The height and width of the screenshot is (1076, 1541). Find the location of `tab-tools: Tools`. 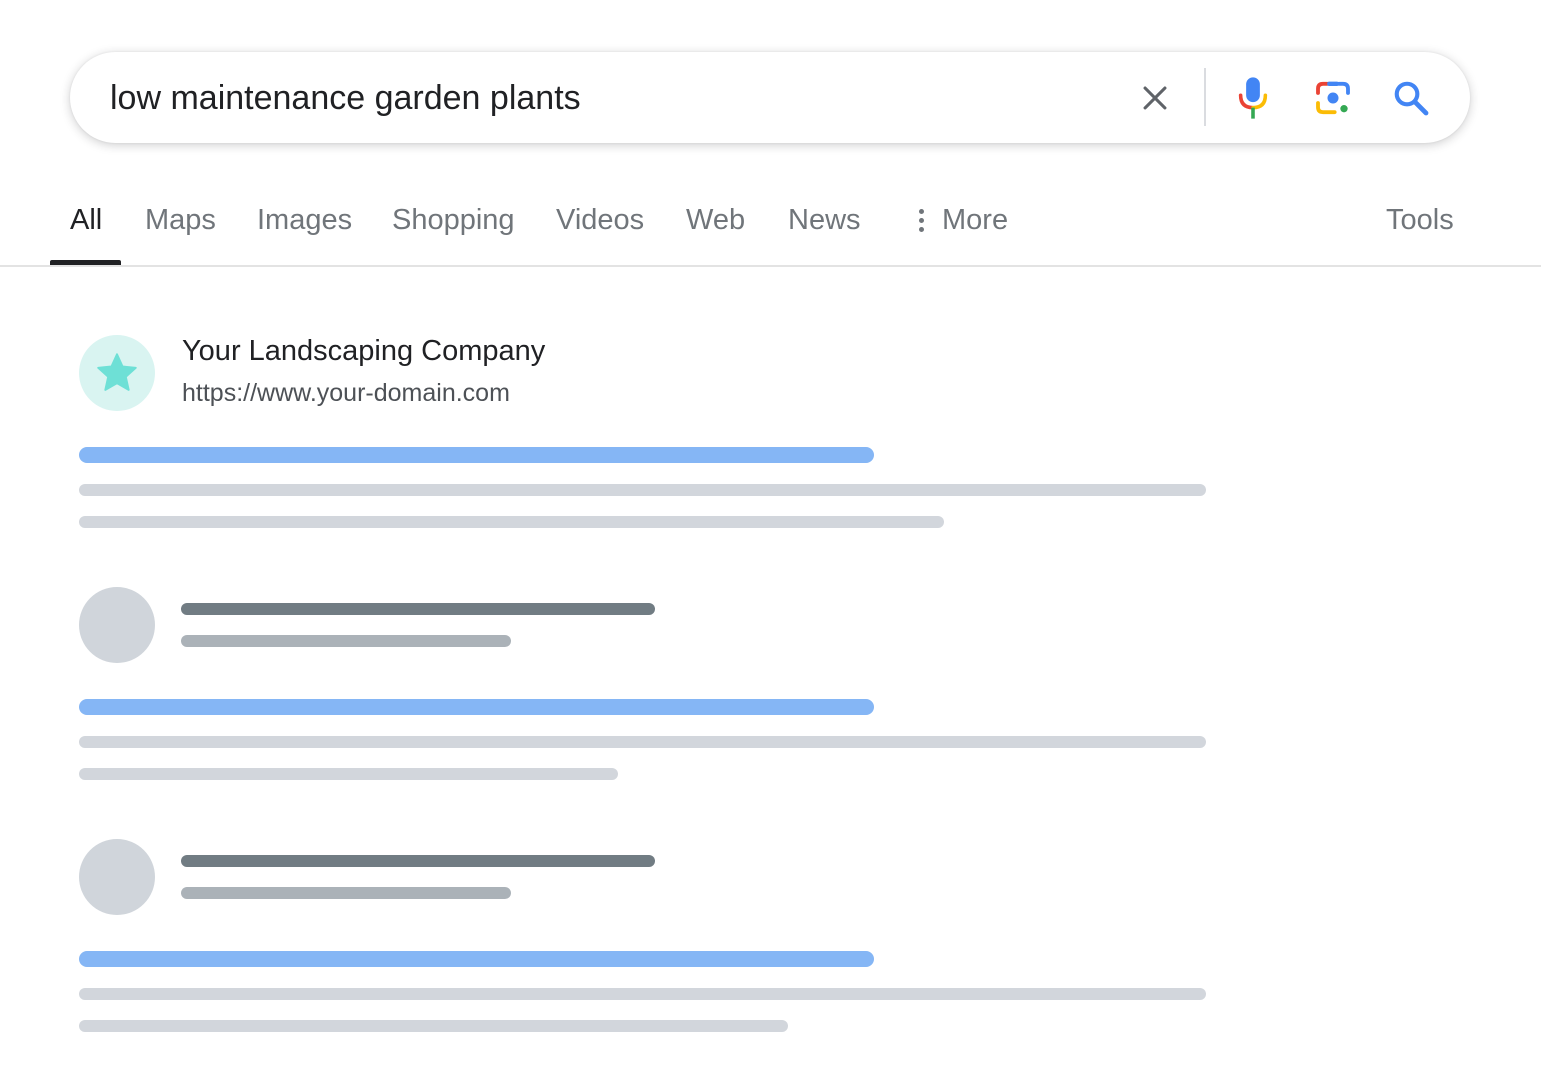

tab-tools: Tools is located at coordinates (1420, 220).